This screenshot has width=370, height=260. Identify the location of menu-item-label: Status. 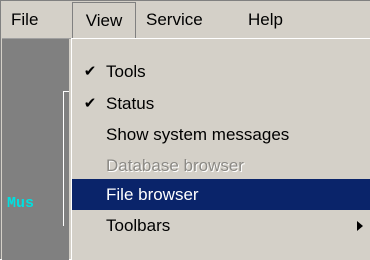
(130, 103).